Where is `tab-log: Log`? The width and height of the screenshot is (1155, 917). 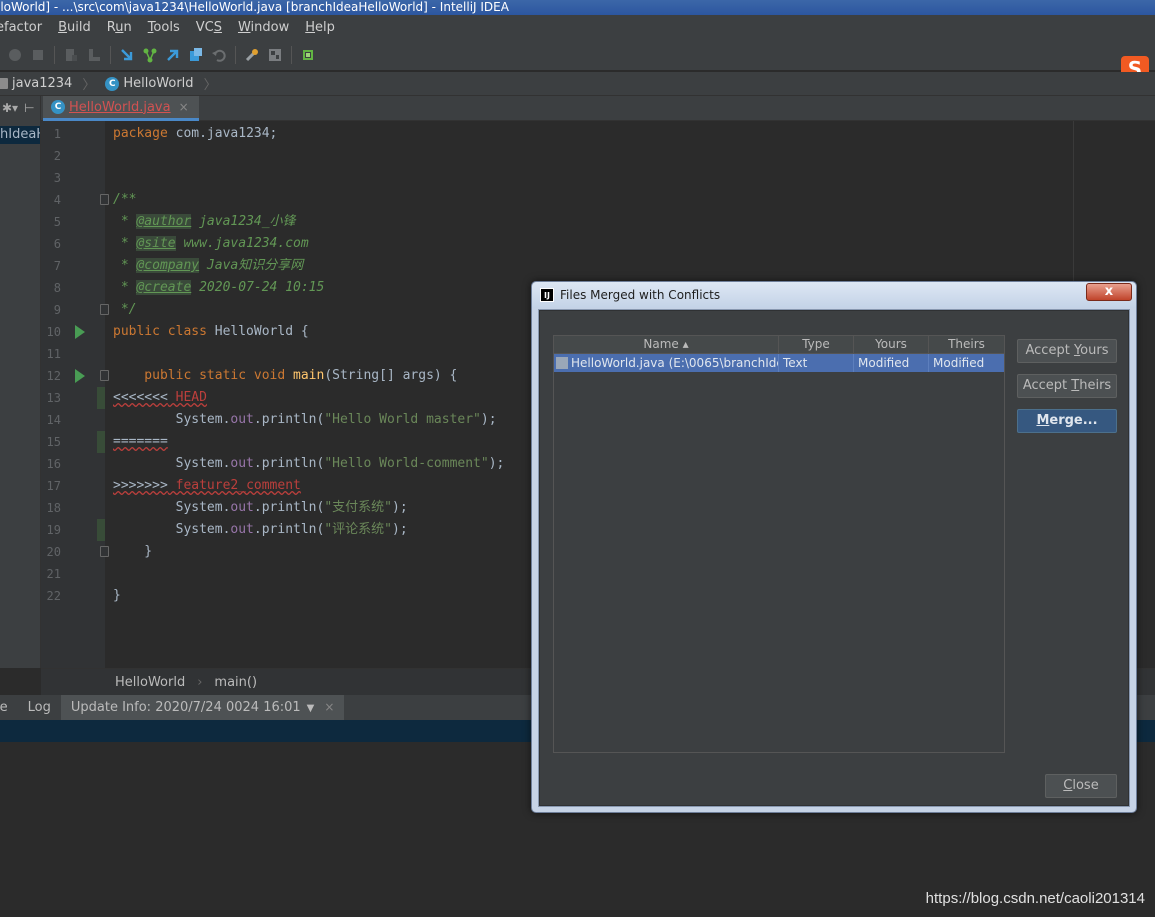 tab-log: Log is located at coordinates (39, 707).